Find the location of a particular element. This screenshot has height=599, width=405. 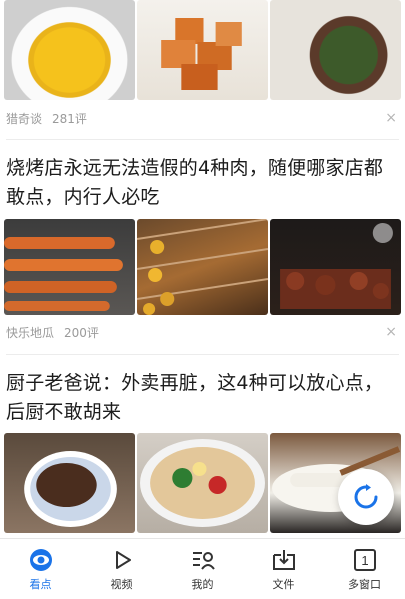

comment-count: 200评 is located at coordinates (81, 332).